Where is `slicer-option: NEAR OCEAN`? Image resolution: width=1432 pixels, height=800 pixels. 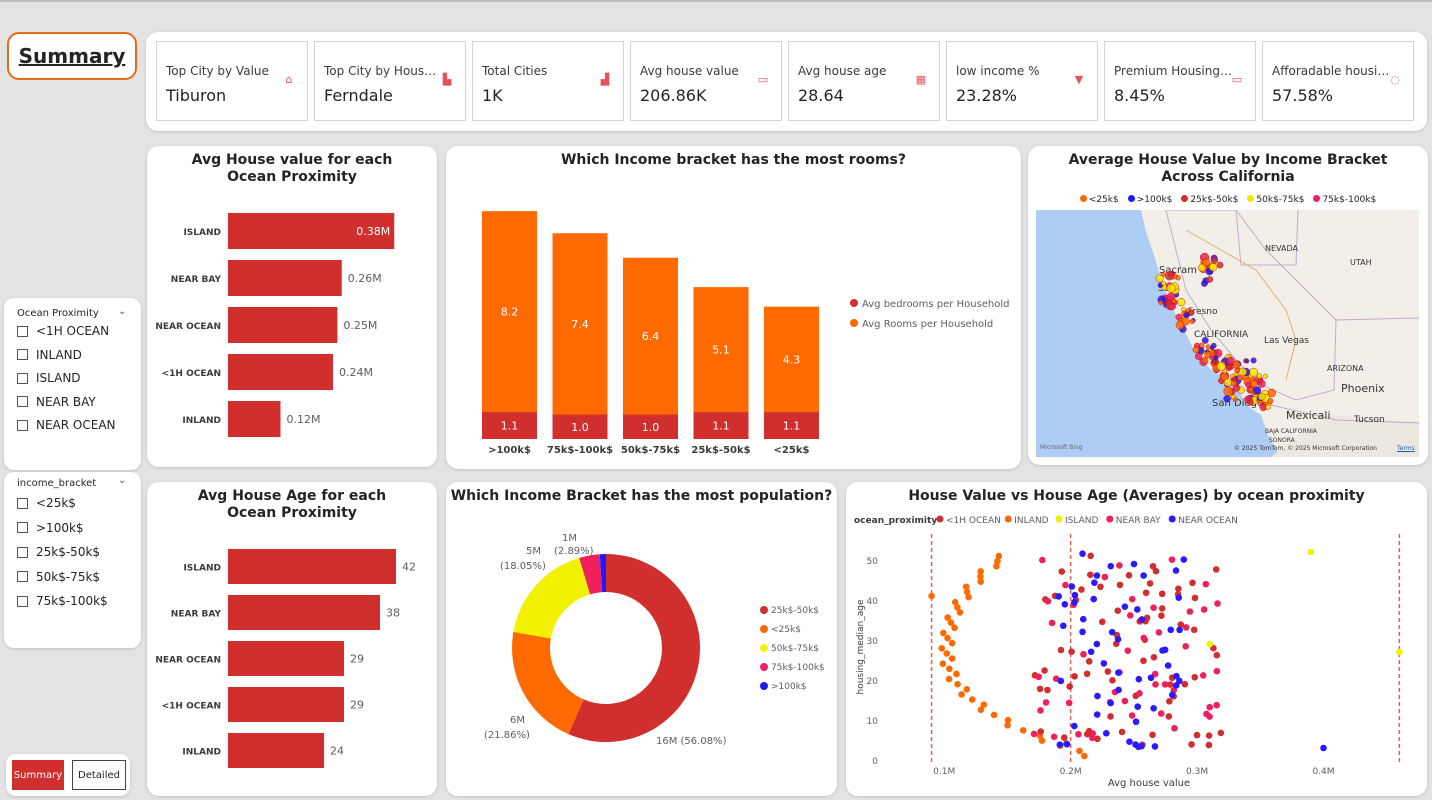 slicer-option: NEAR OCEAN is located at coordinates (66, 425).